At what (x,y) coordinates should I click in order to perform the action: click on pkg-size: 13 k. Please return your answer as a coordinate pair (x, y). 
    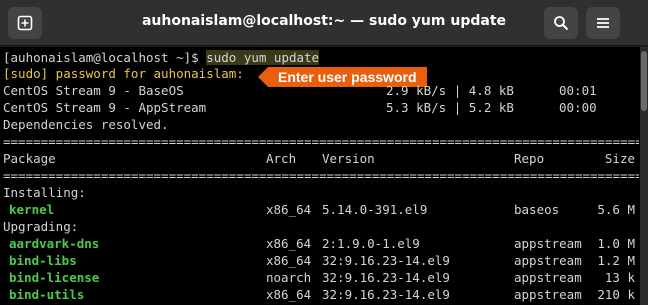
    Looking at the image, I should click on (619, 277).